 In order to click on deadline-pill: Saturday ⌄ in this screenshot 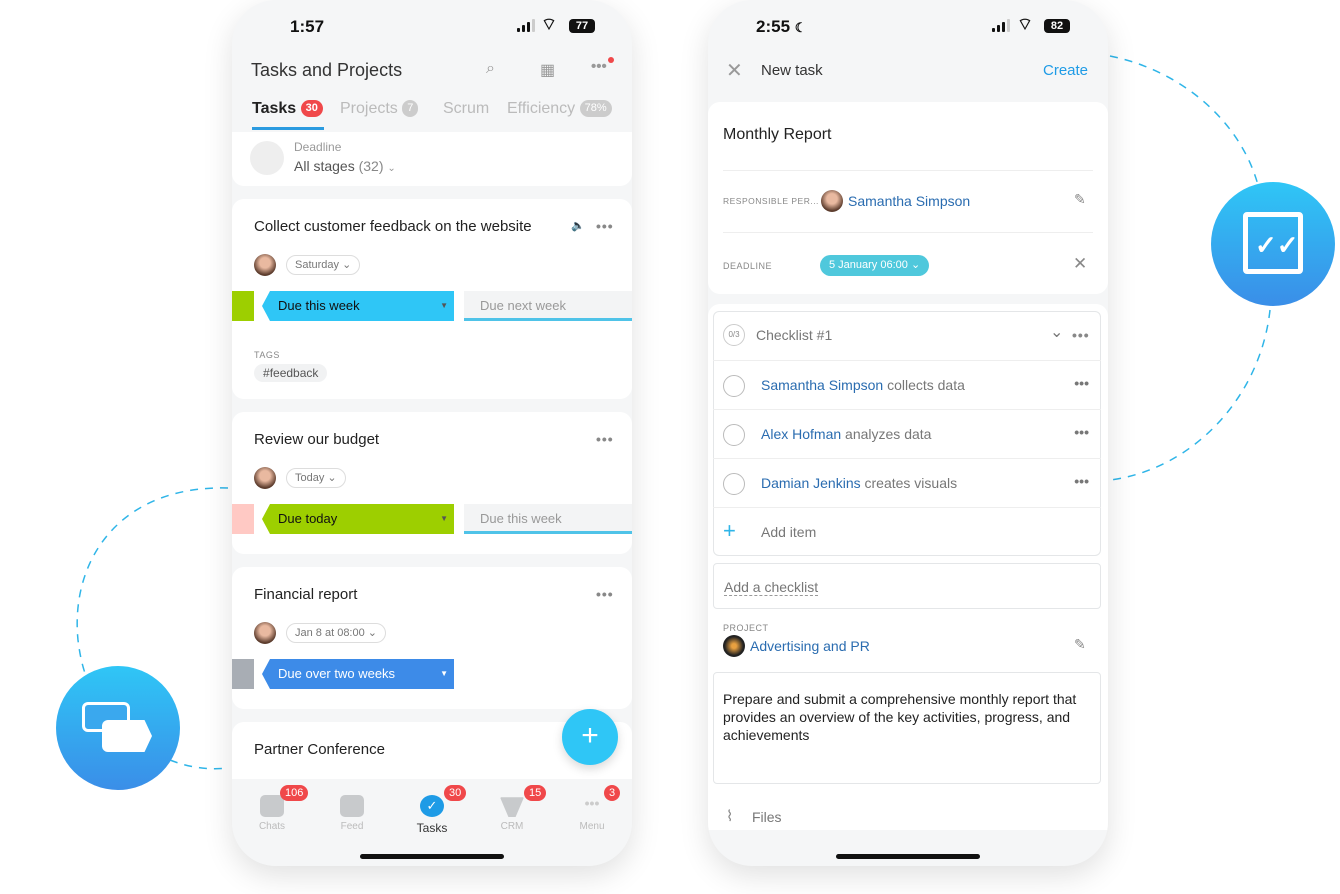, I will do `click(323, 265)`.